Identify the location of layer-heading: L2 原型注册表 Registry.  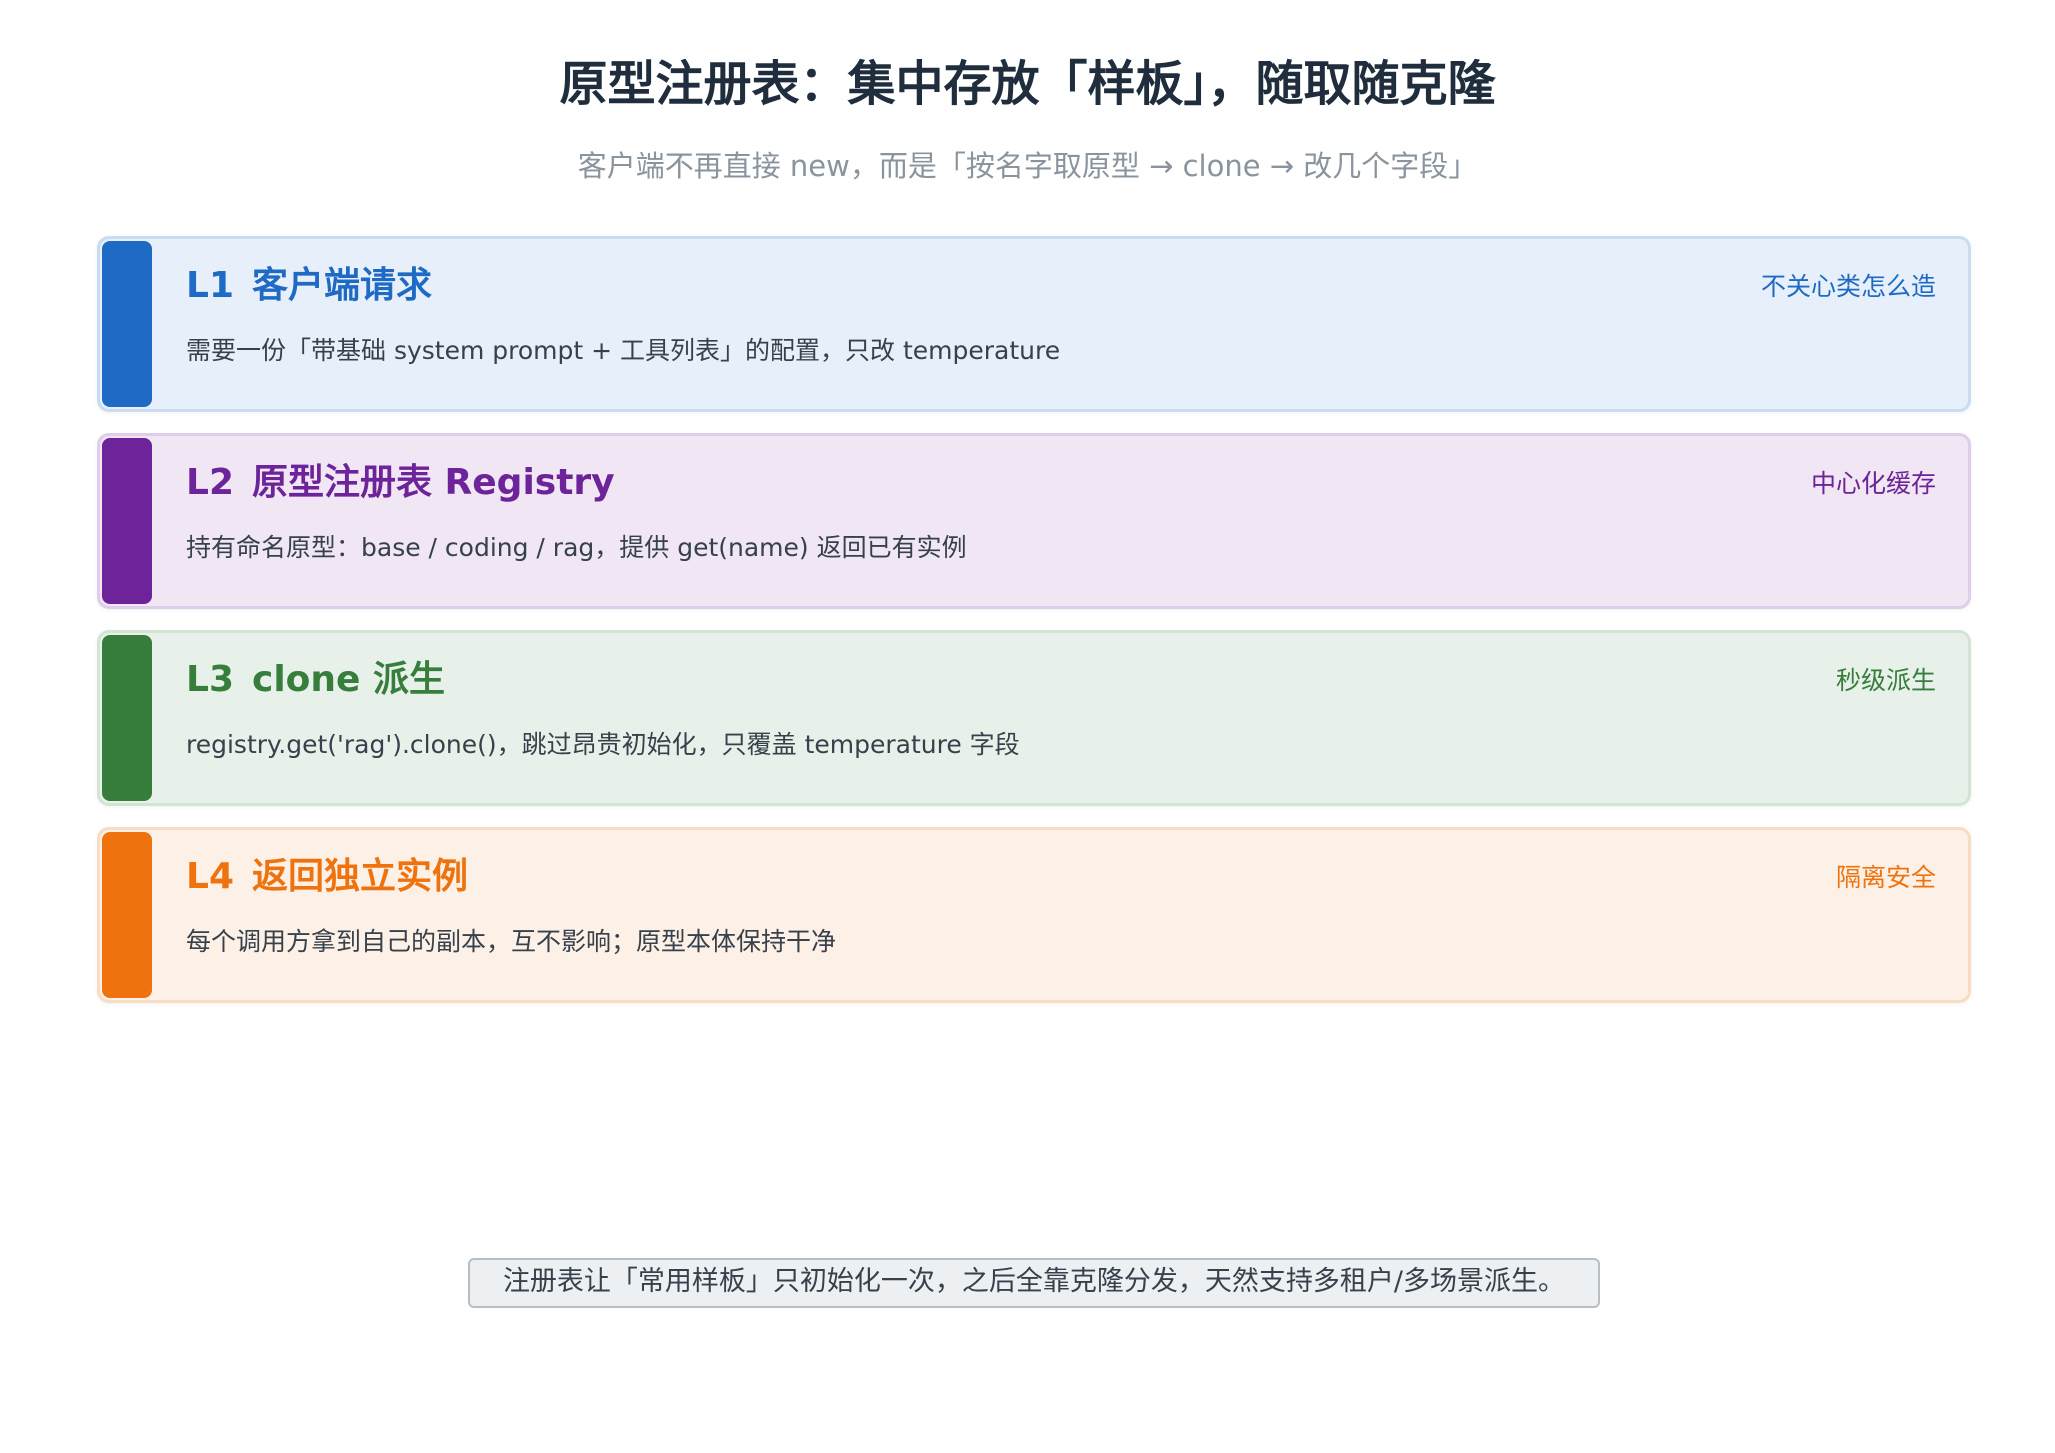
(400, 483).